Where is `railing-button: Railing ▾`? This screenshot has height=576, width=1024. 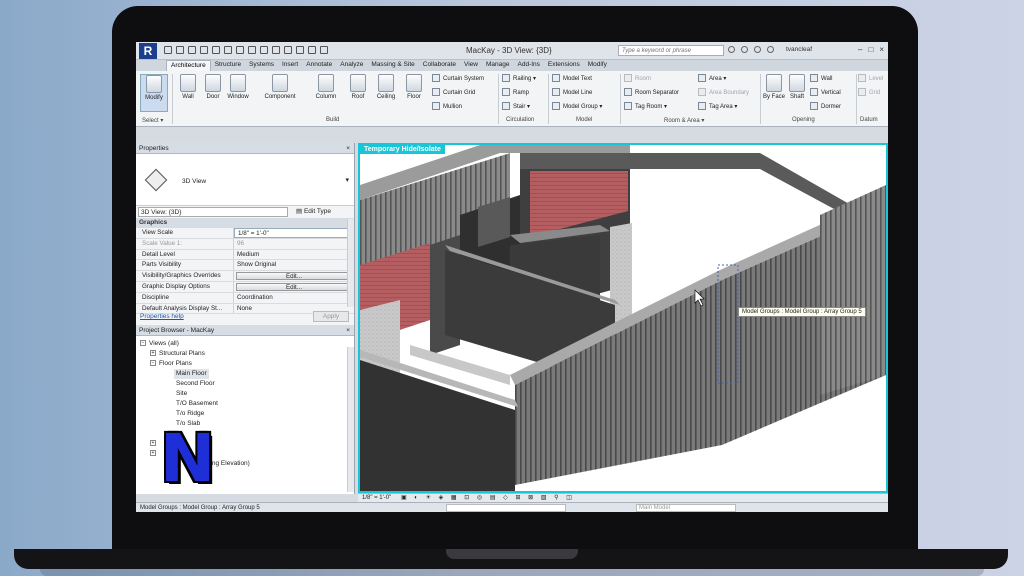 railing-button: Railing ▾ is located at coordinates (519, 79).